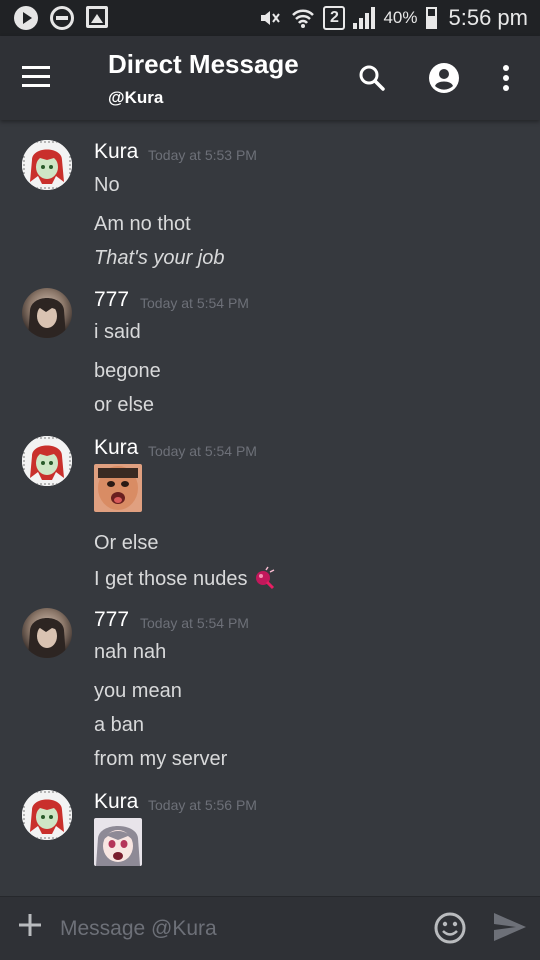  Describe the element at coordinates (127, 371) in the screenshot. I see `message-text: begone` at that location.